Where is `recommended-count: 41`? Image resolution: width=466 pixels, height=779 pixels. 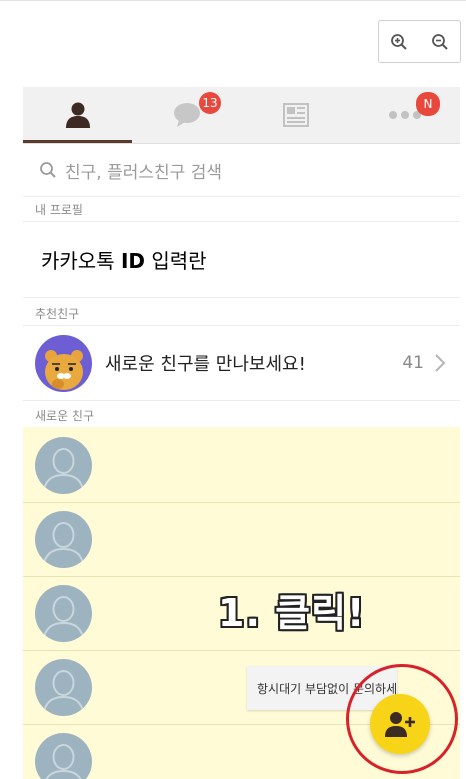
recommended-count: 41 is located at coordinates (413, 363).